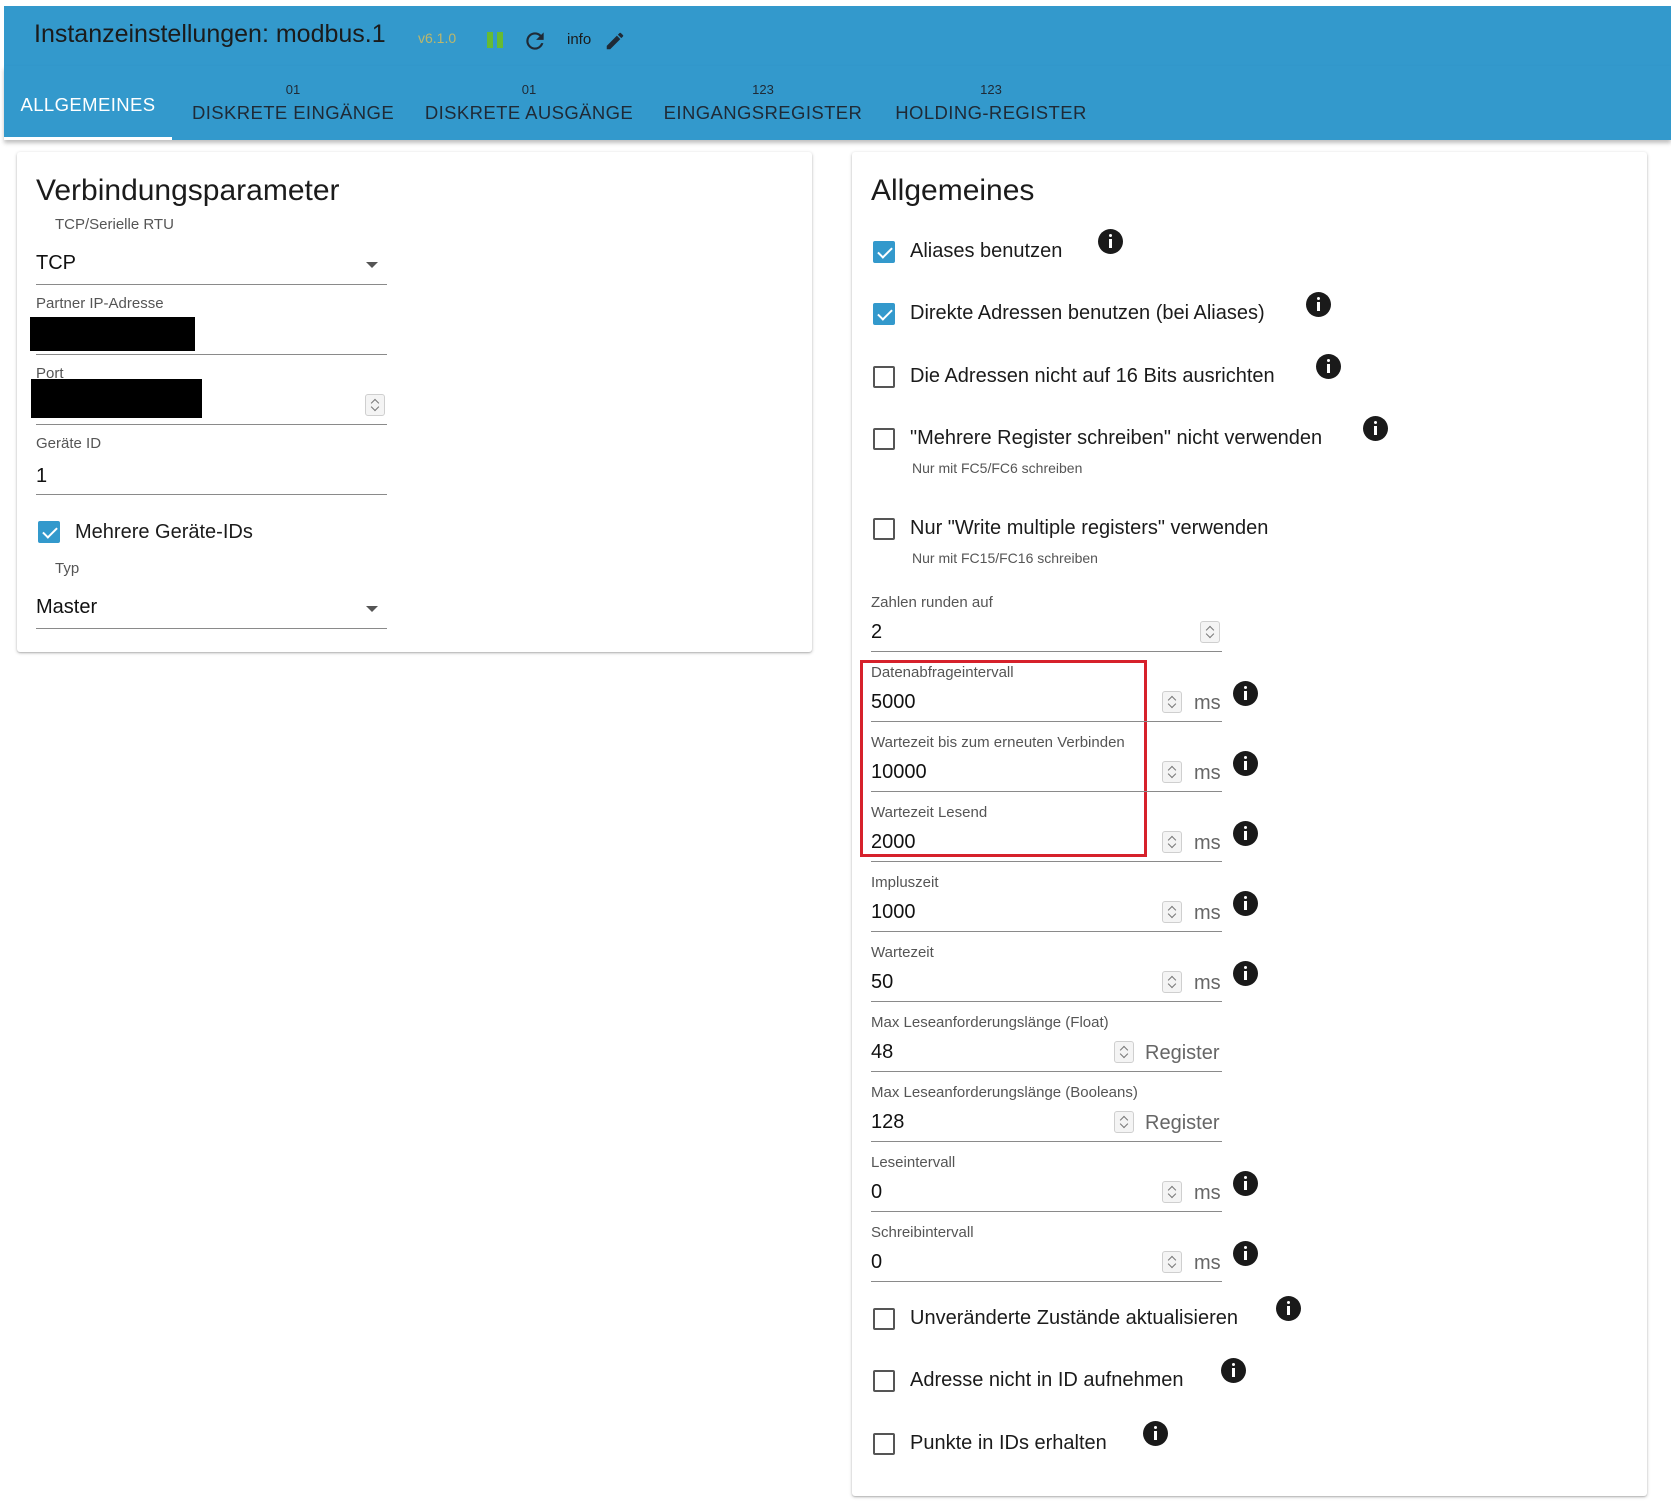 The image size is (1671, 1509). Describe the element at coordinates (1172, 982) in the screenshot. I see `wait-time-stepper` at that location.